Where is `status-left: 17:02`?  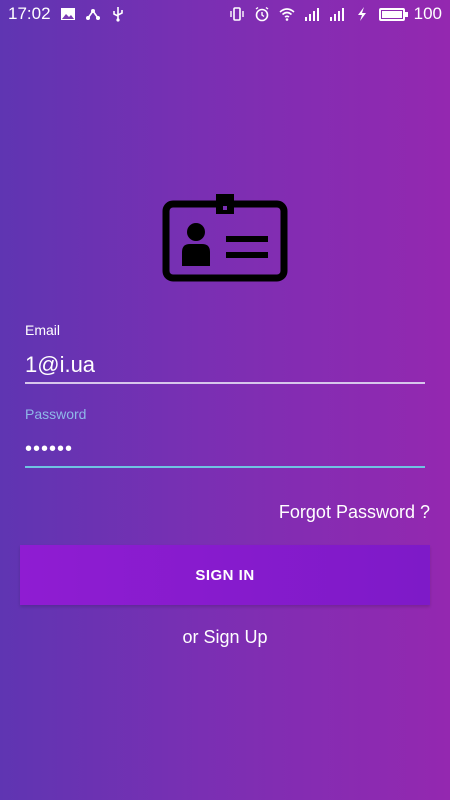
status-left: 17:02 is located at coordinates (67, 14).